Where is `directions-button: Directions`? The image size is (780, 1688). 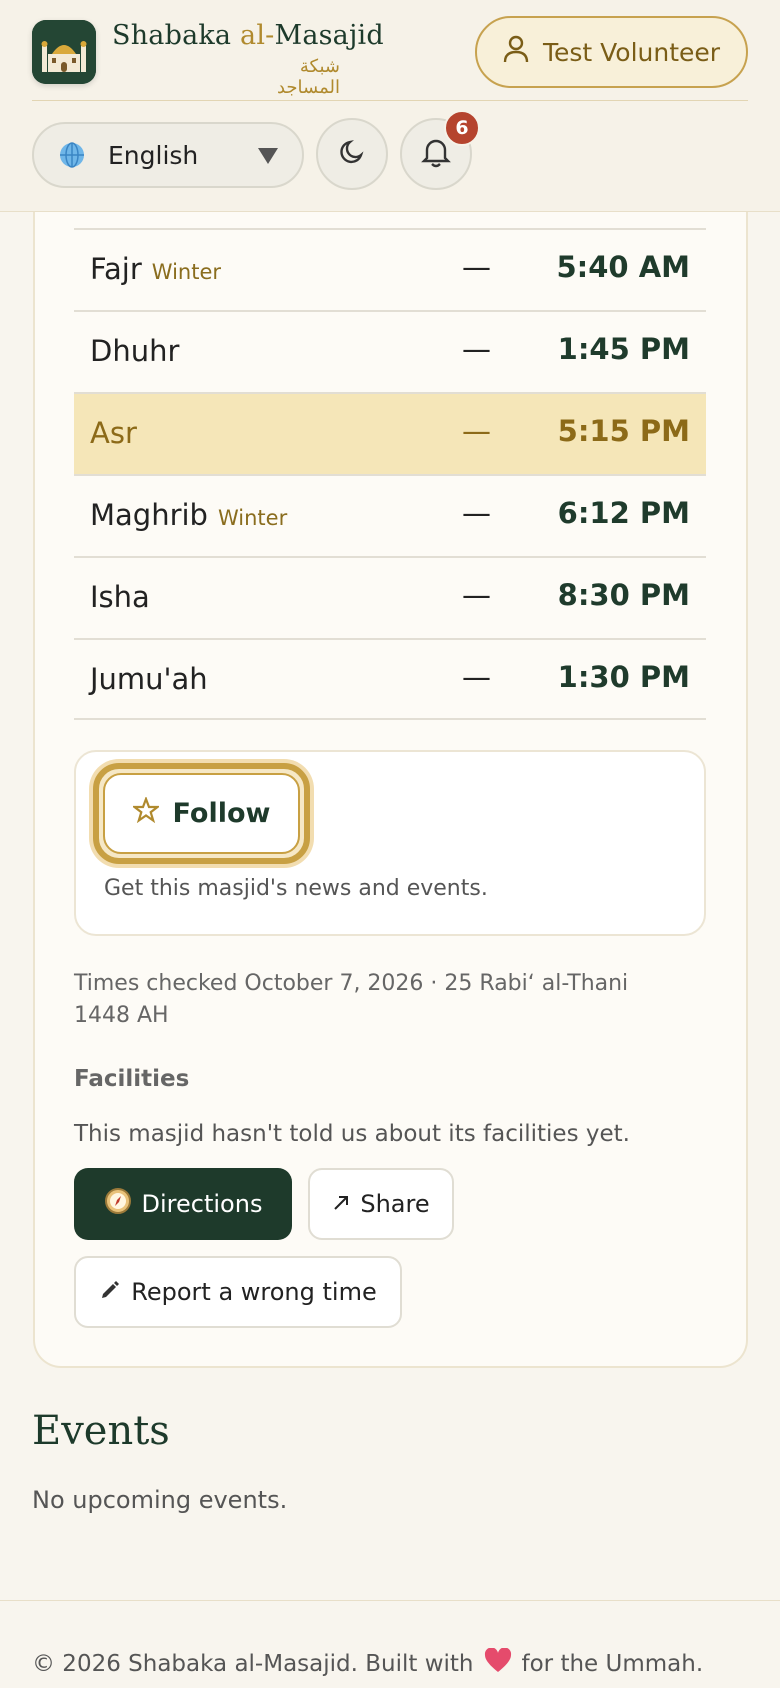 directions-button: Directions is located at coordinates (183, 1204).